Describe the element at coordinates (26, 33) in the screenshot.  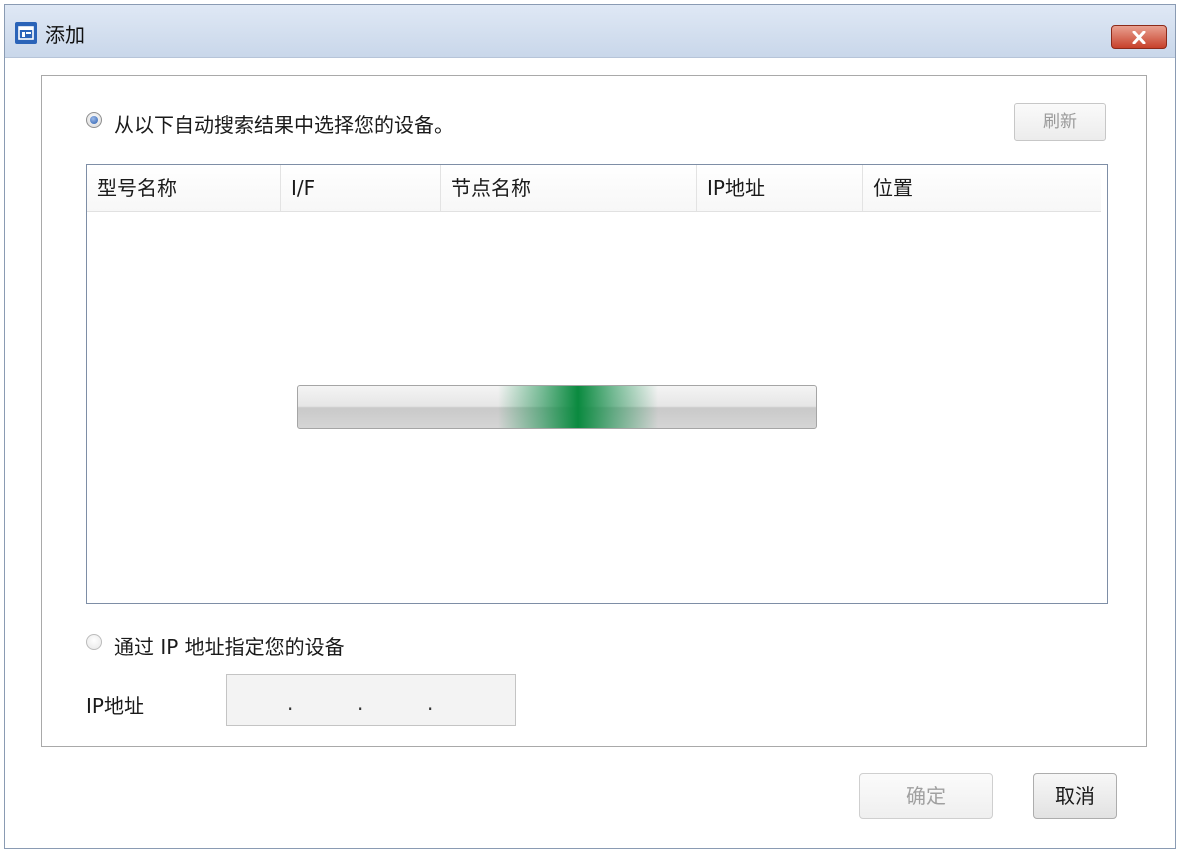
I see `app-window-icon` at that location.